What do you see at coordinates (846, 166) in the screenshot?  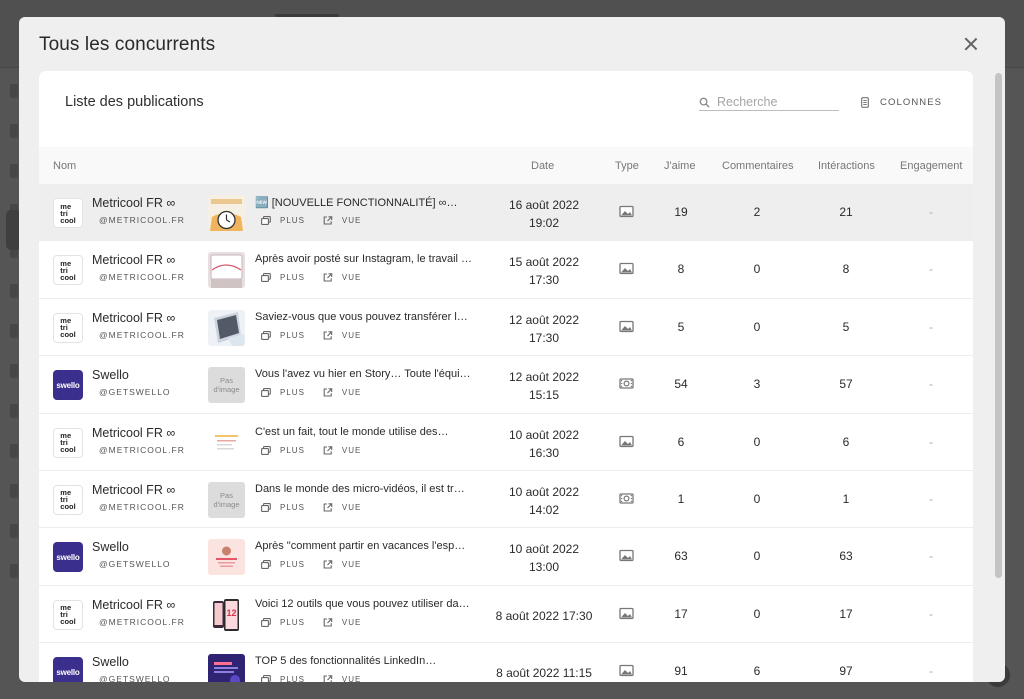 I see `header-interactions: Intéractions` at bounding box center [846, 166].